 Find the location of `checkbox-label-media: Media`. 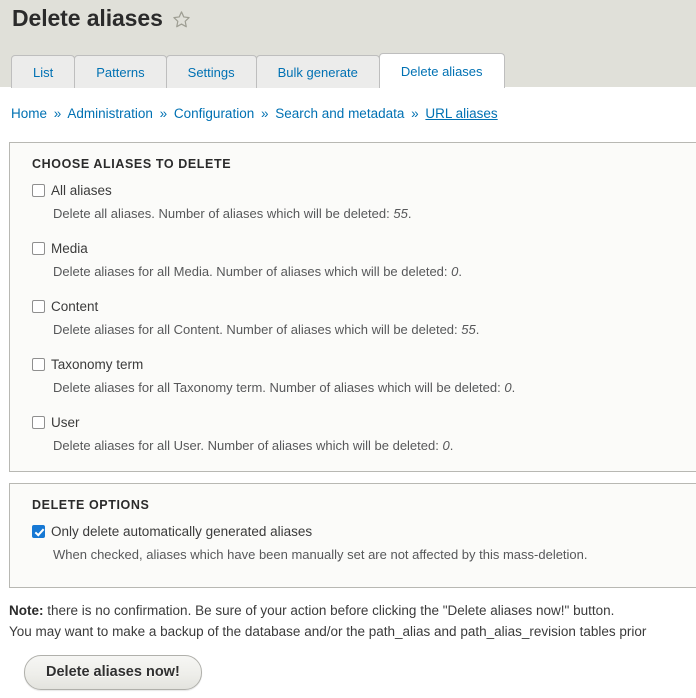

checkbox-label-media: Media is located at coordinates (69, 248).